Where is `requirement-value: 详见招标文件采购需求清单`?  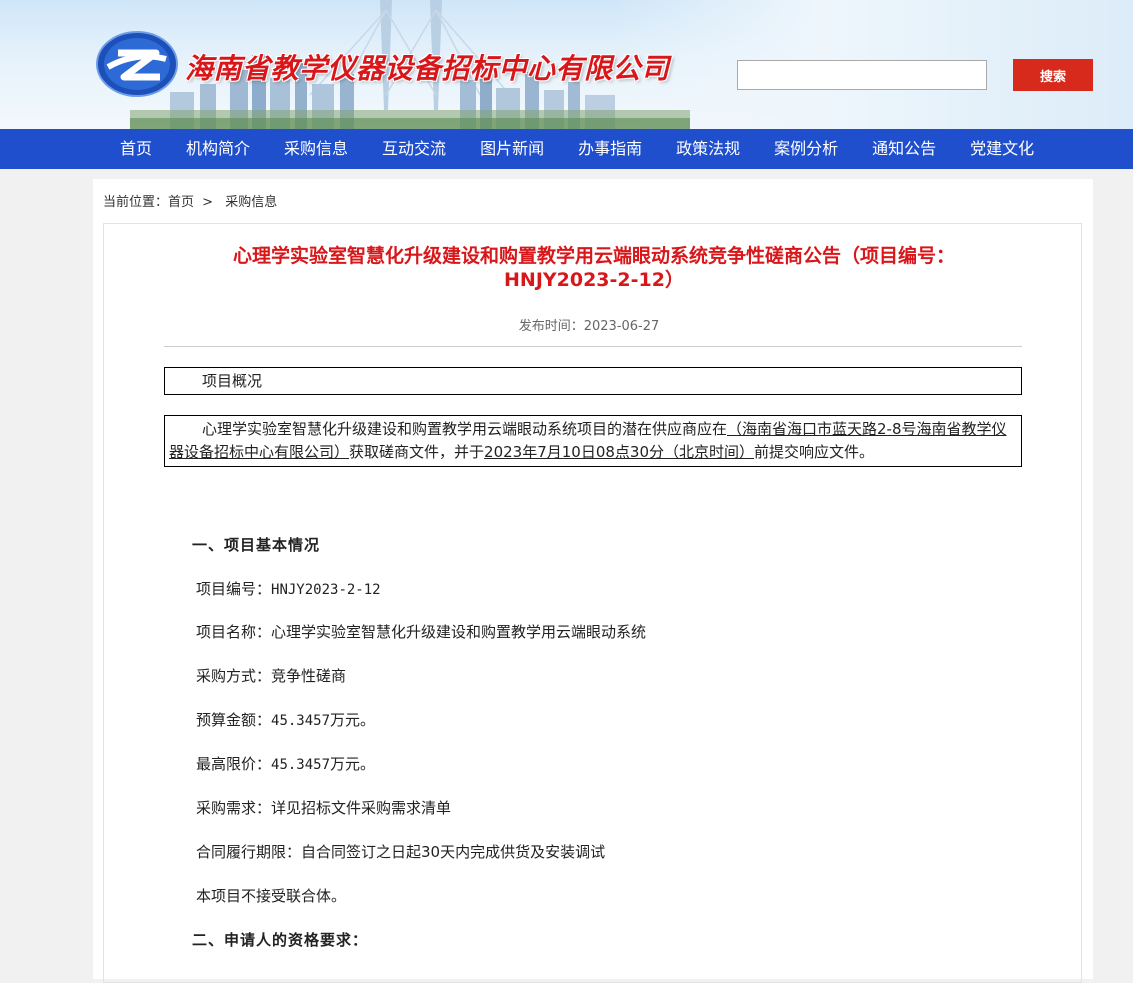
requirement-value: 详见招标文件采购需求清单 is located at coordinates (361, 808).